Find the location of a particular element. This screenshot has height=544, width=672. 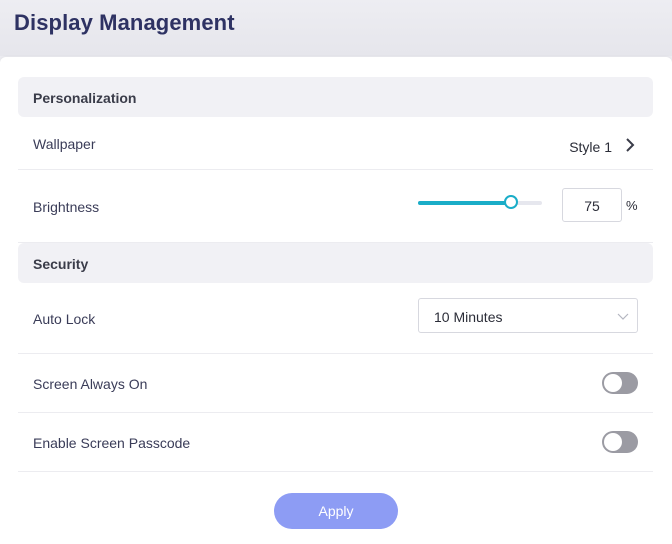

screen-passcode-row: Enable Screen Passcode is located at coordinates (335, 442).